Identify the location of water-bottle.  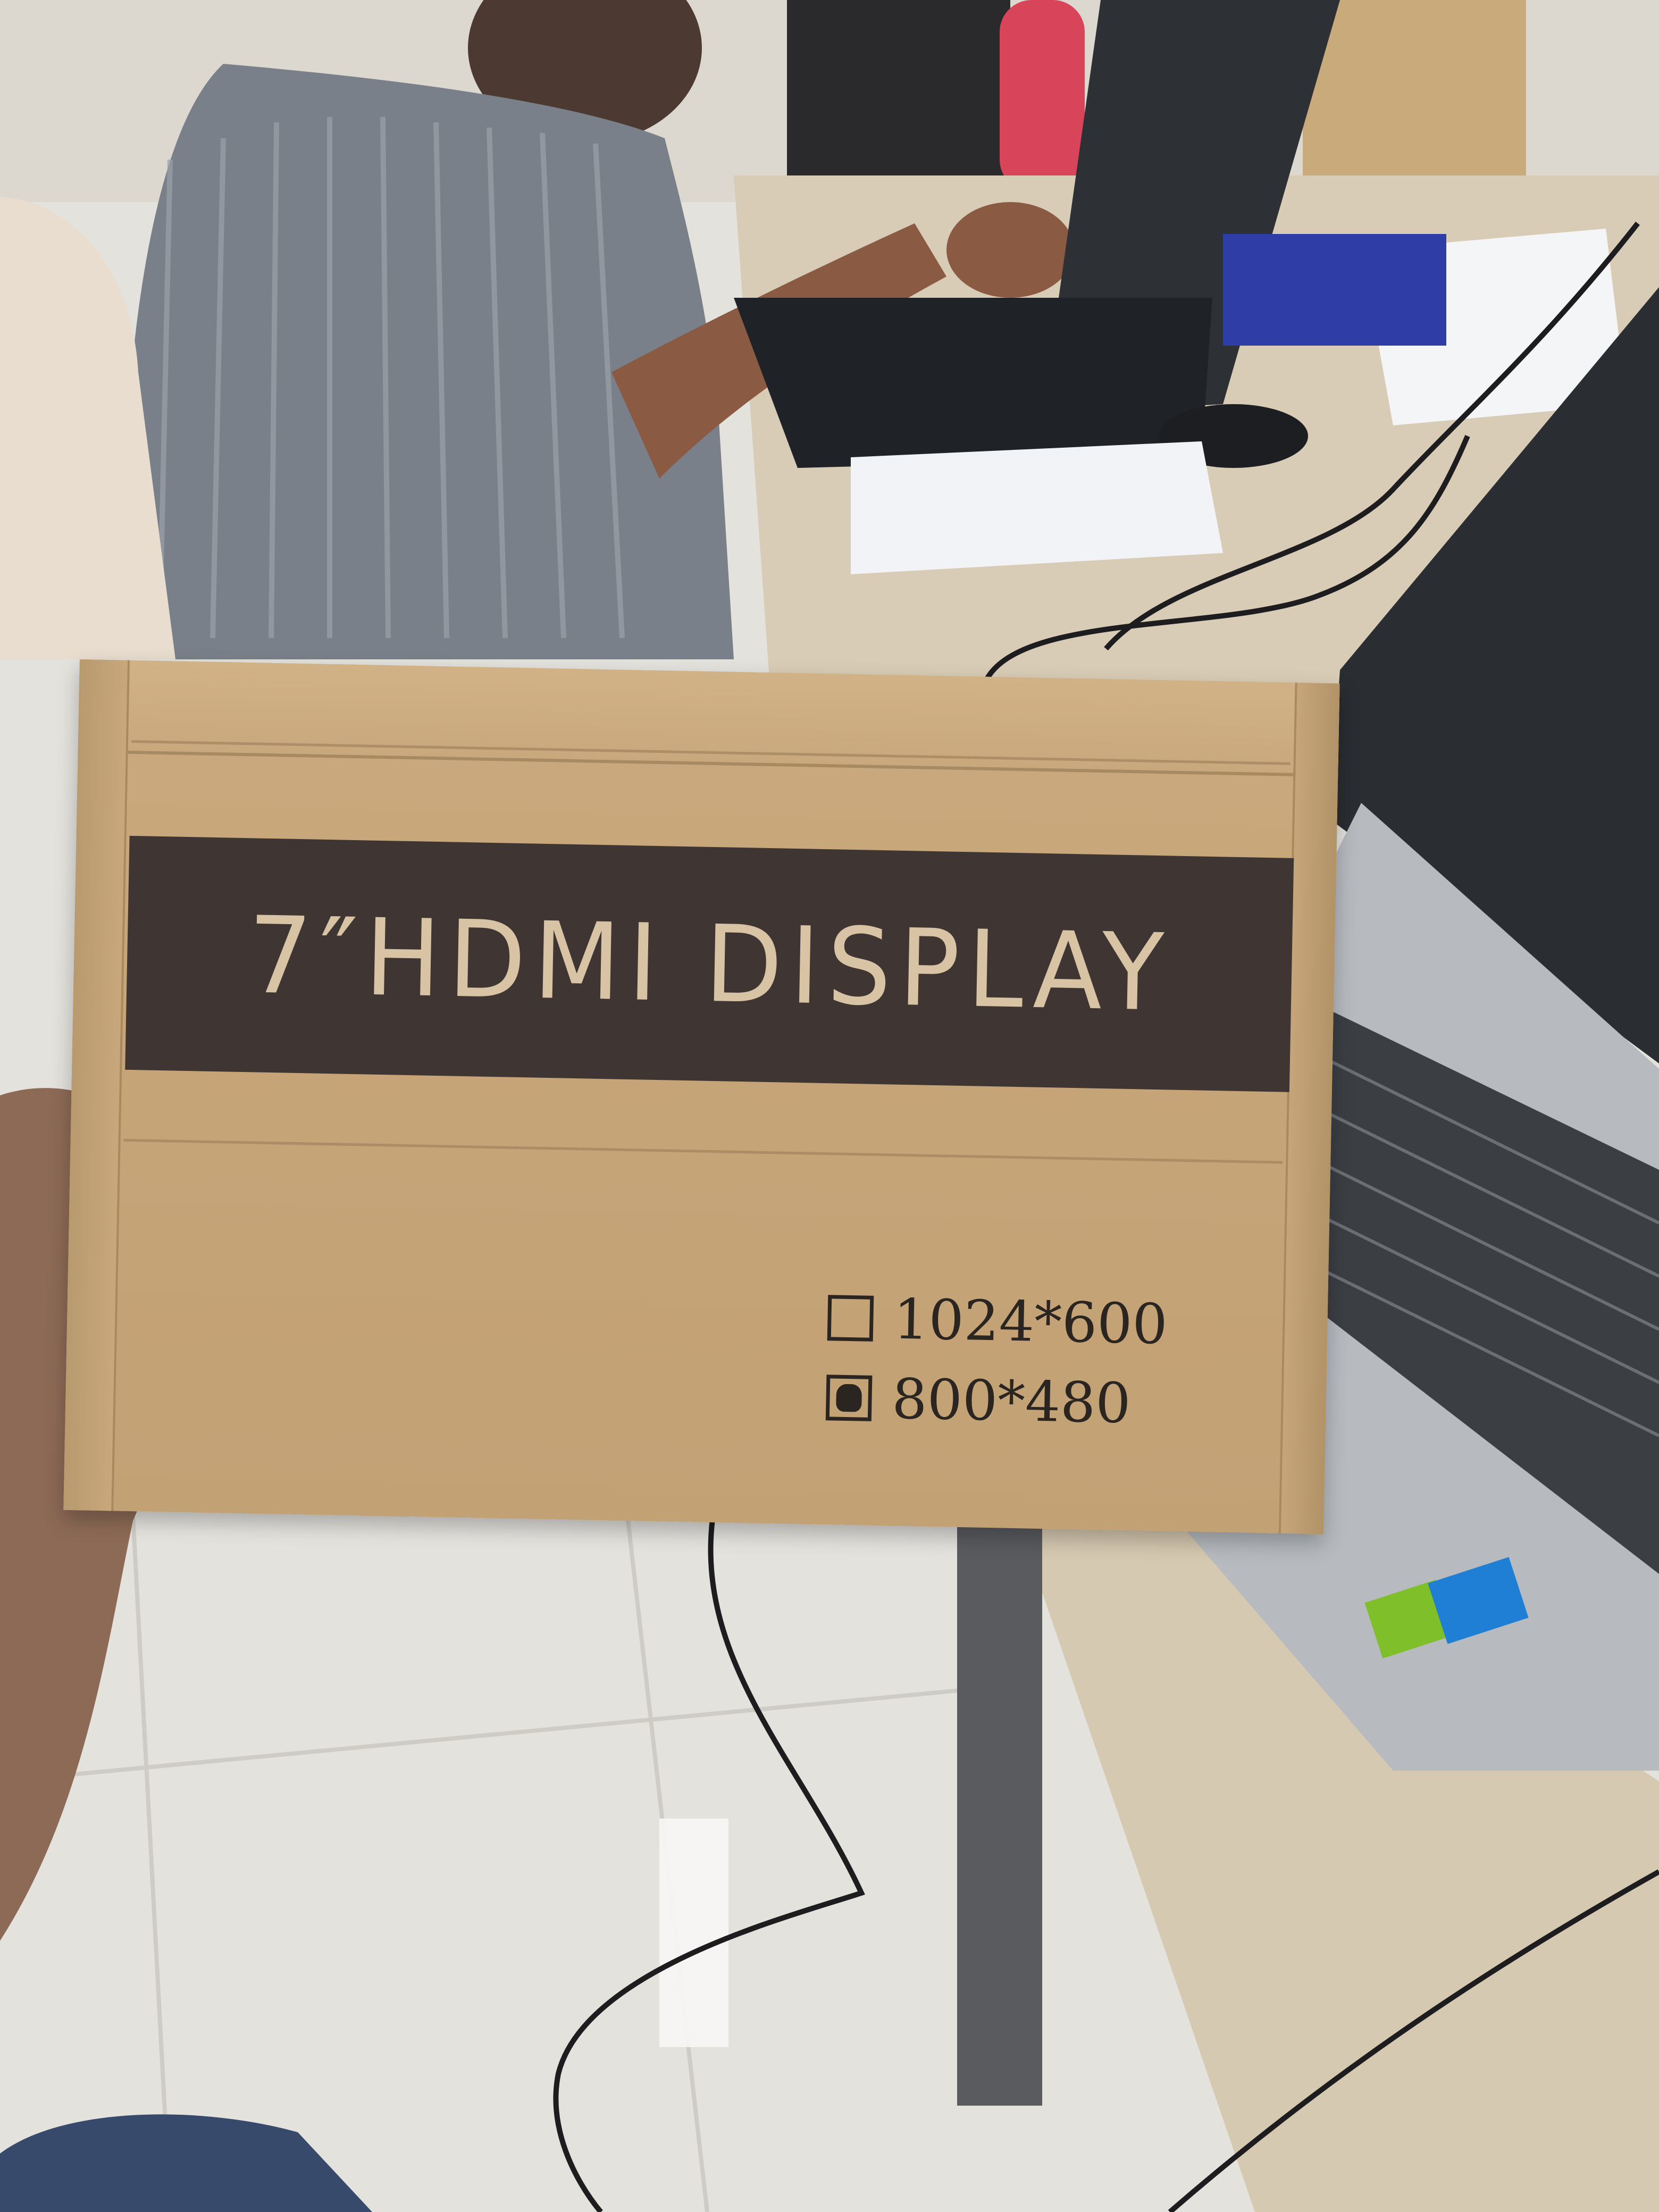
(1042, 95).